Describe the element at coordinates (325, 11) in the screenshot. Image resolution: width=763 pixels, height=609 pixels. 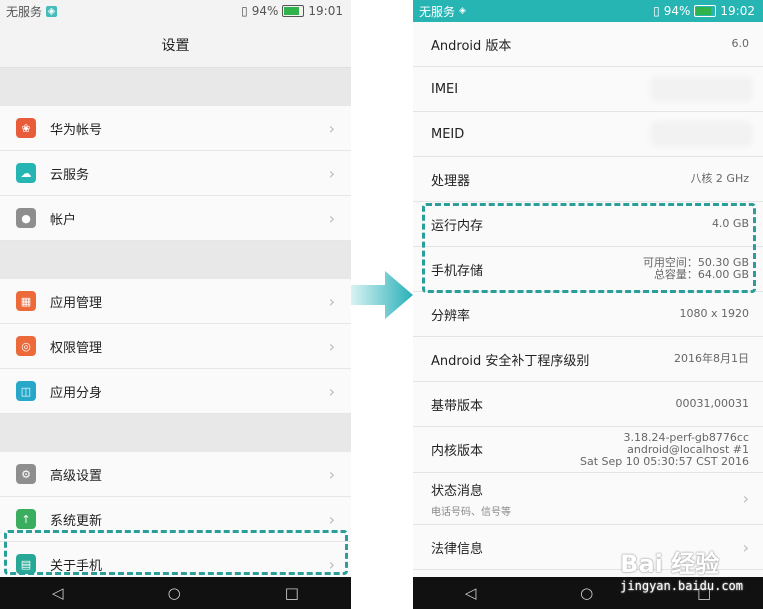
I see `clock: 19:01` at that location.